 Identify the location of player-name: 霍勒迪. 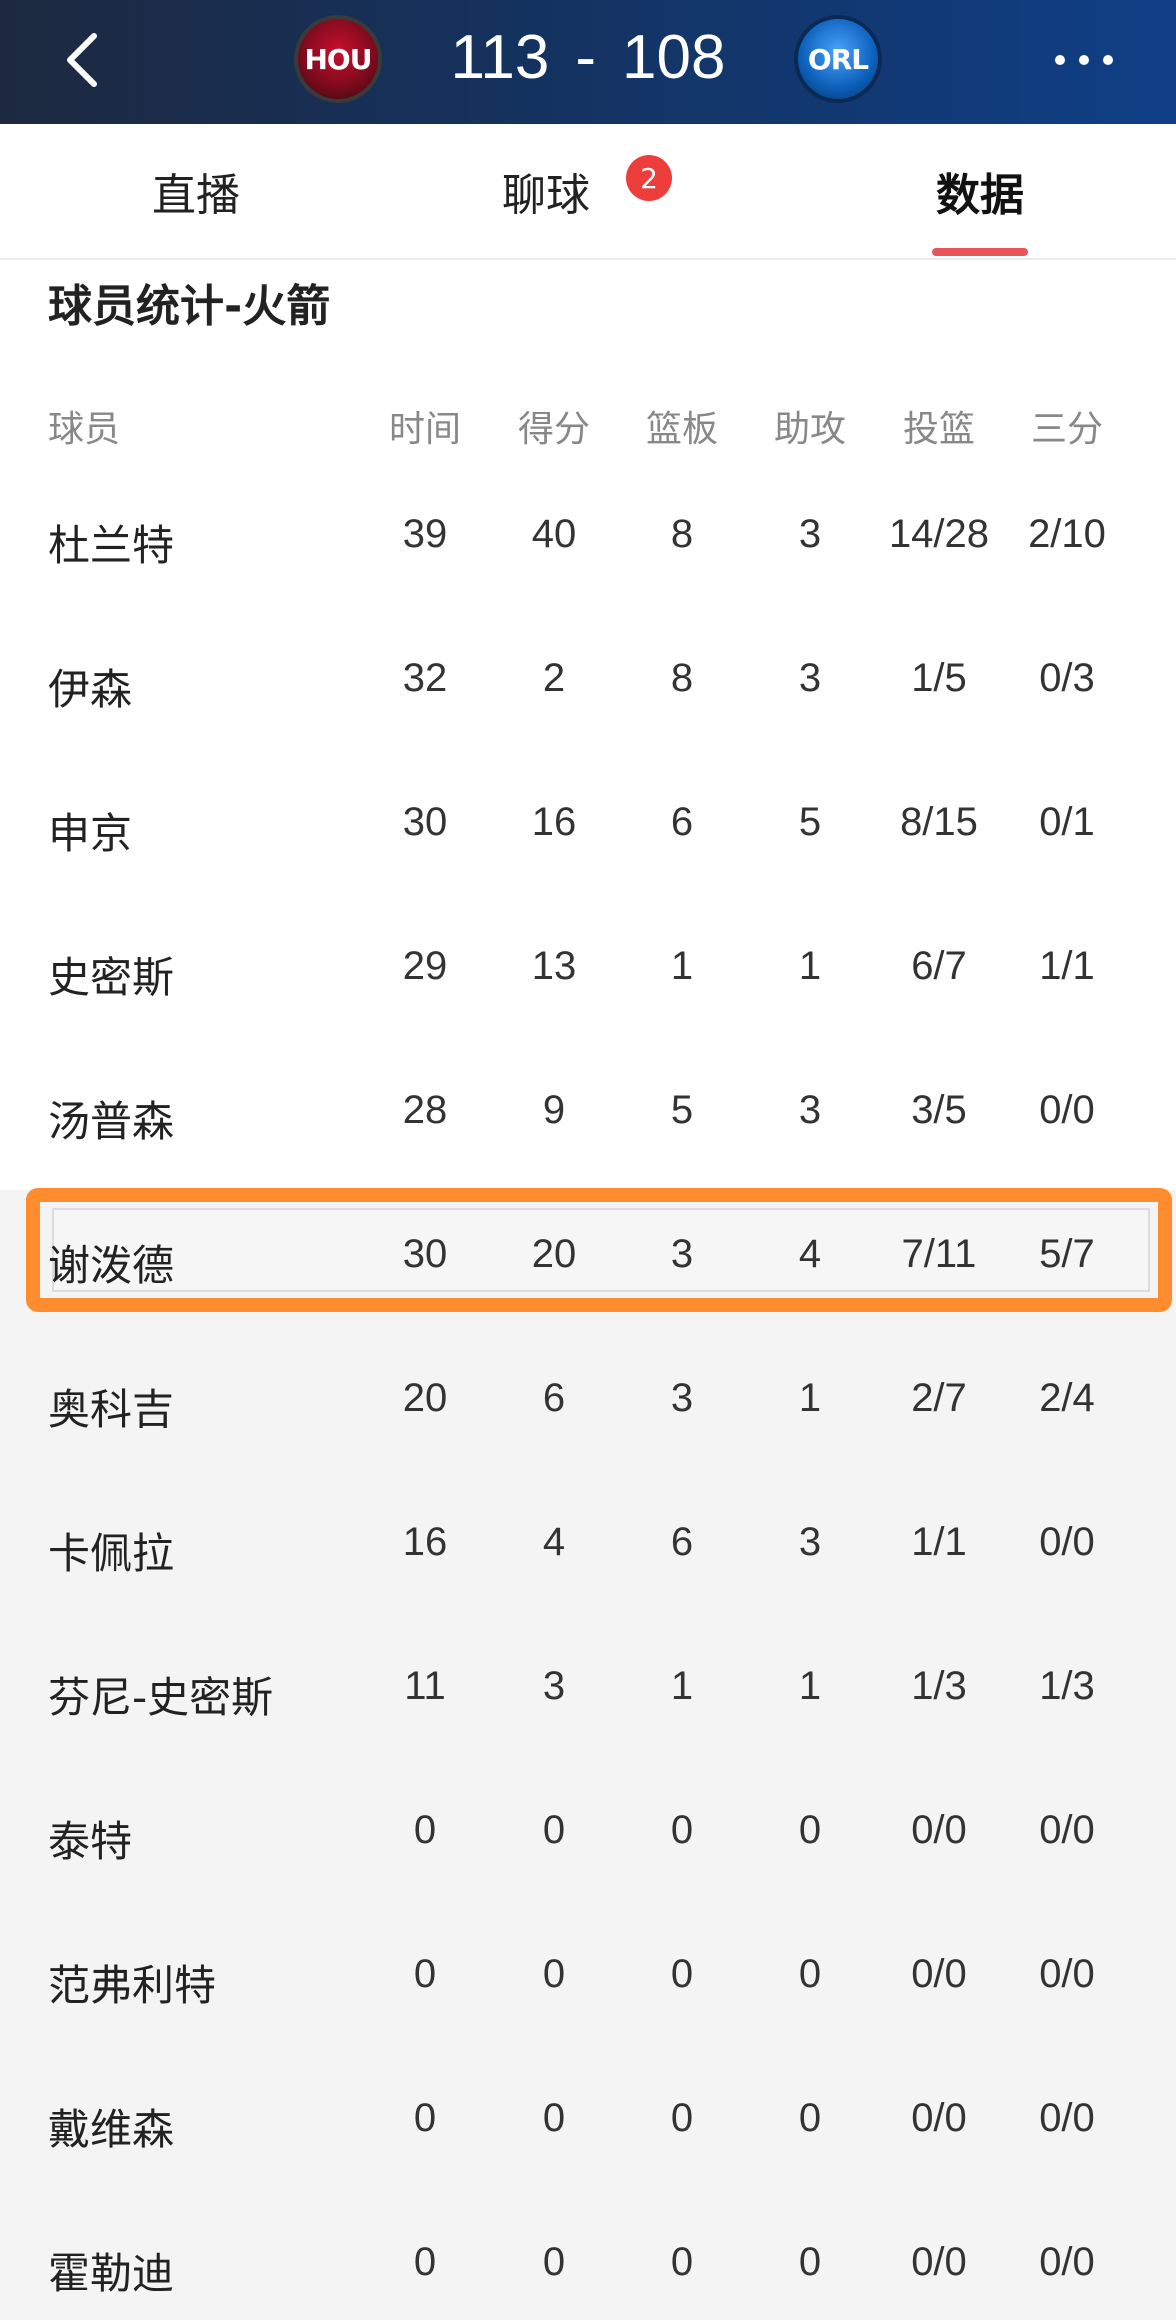
(111, 2270).